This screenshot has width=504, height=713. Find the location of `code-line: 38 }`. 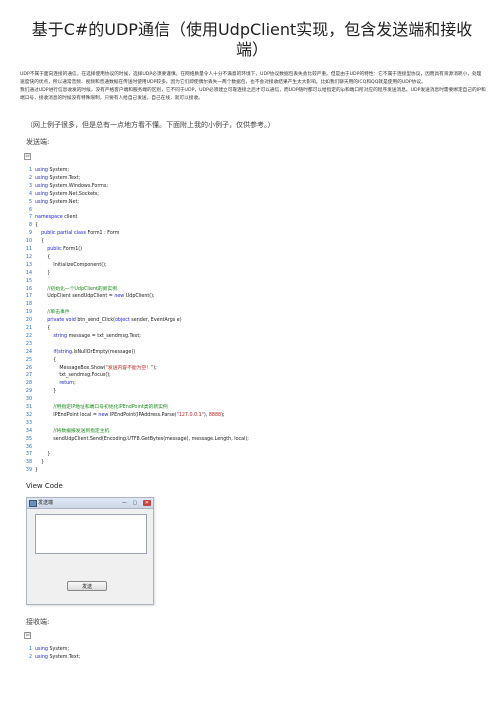

code-line: 38 } is located at coordinates (34, 462).